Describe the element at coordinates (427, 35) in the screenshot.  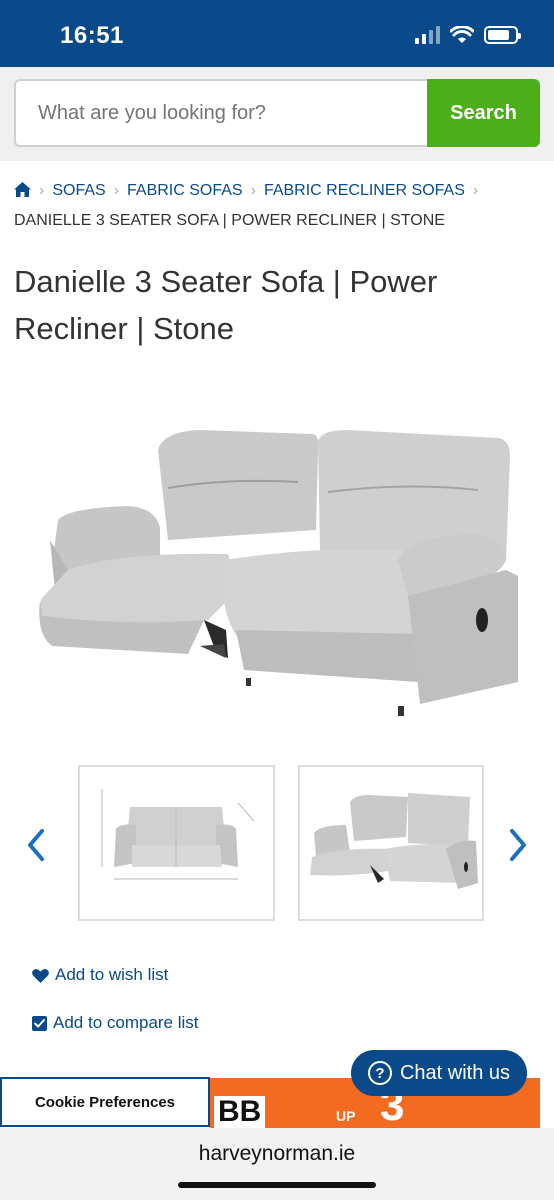
I see `cellular-signal-icon` at that location.